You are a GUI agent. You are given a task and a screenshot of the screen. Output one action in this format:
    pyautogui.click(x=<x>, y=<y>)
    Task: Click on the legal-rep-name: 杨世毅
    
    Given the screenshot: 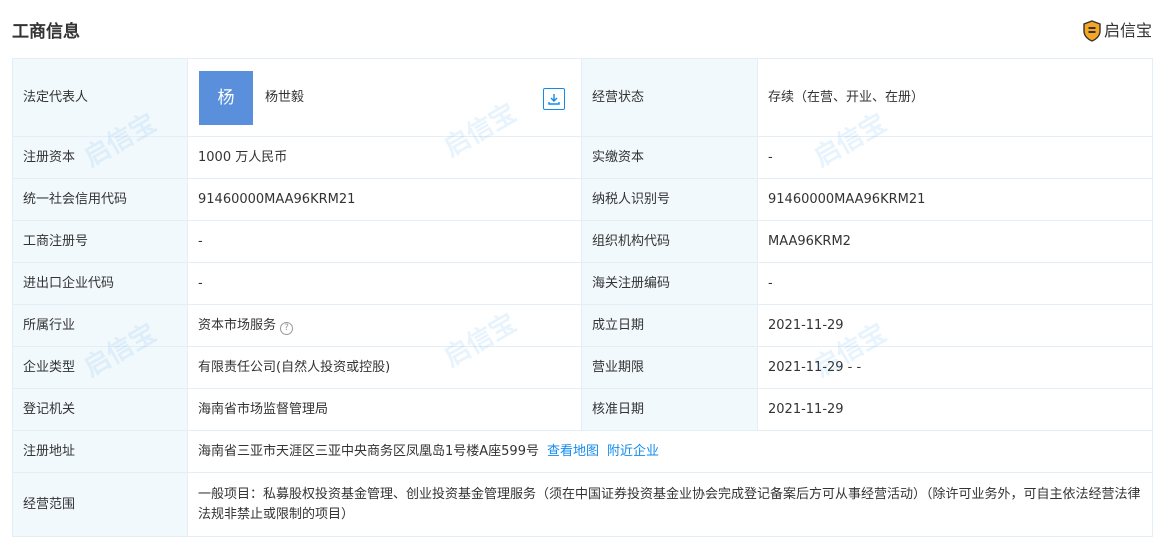 What is the action you would take?
    pyautogui.click(x=284, y=98)
    